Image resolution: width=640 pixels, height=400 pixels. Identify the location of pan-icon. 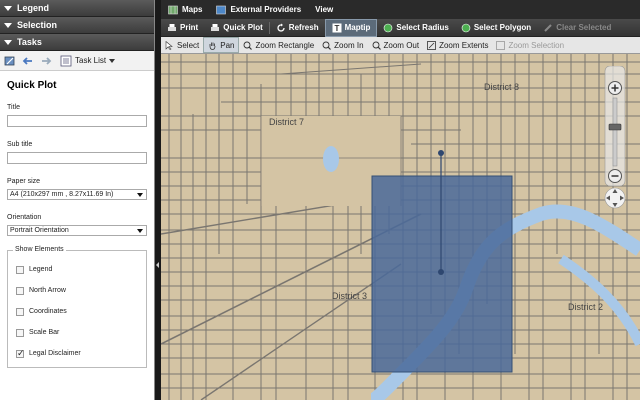
(212, 46).